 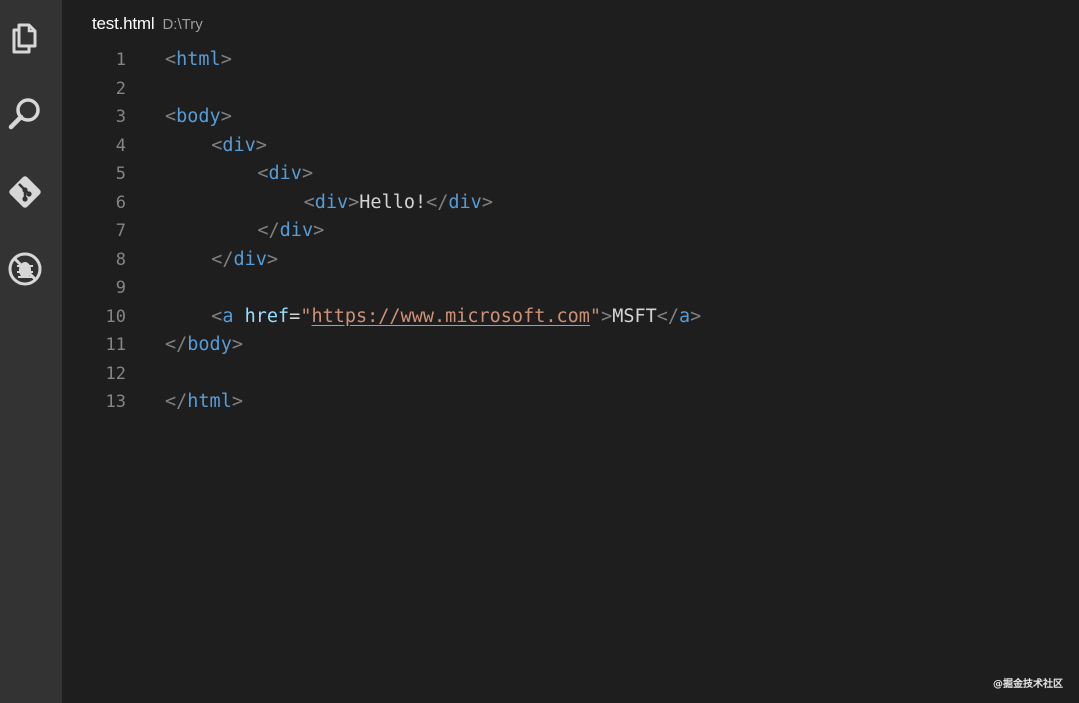 I want to click on code-line: 3 <body>, so click(x=562, y=117).